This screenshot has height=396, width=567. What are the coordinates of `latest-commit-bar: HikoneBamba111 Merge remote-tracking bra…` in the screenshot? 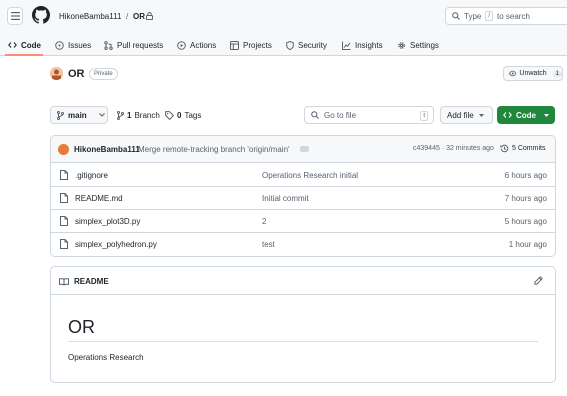 It's located at (303, 149).